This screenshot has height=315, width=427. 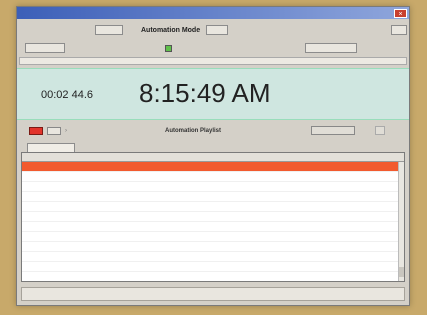 What do you see at coordinates (36, 131) in the screenshot?
I see `stop-button` at bounding box center [36, 131].